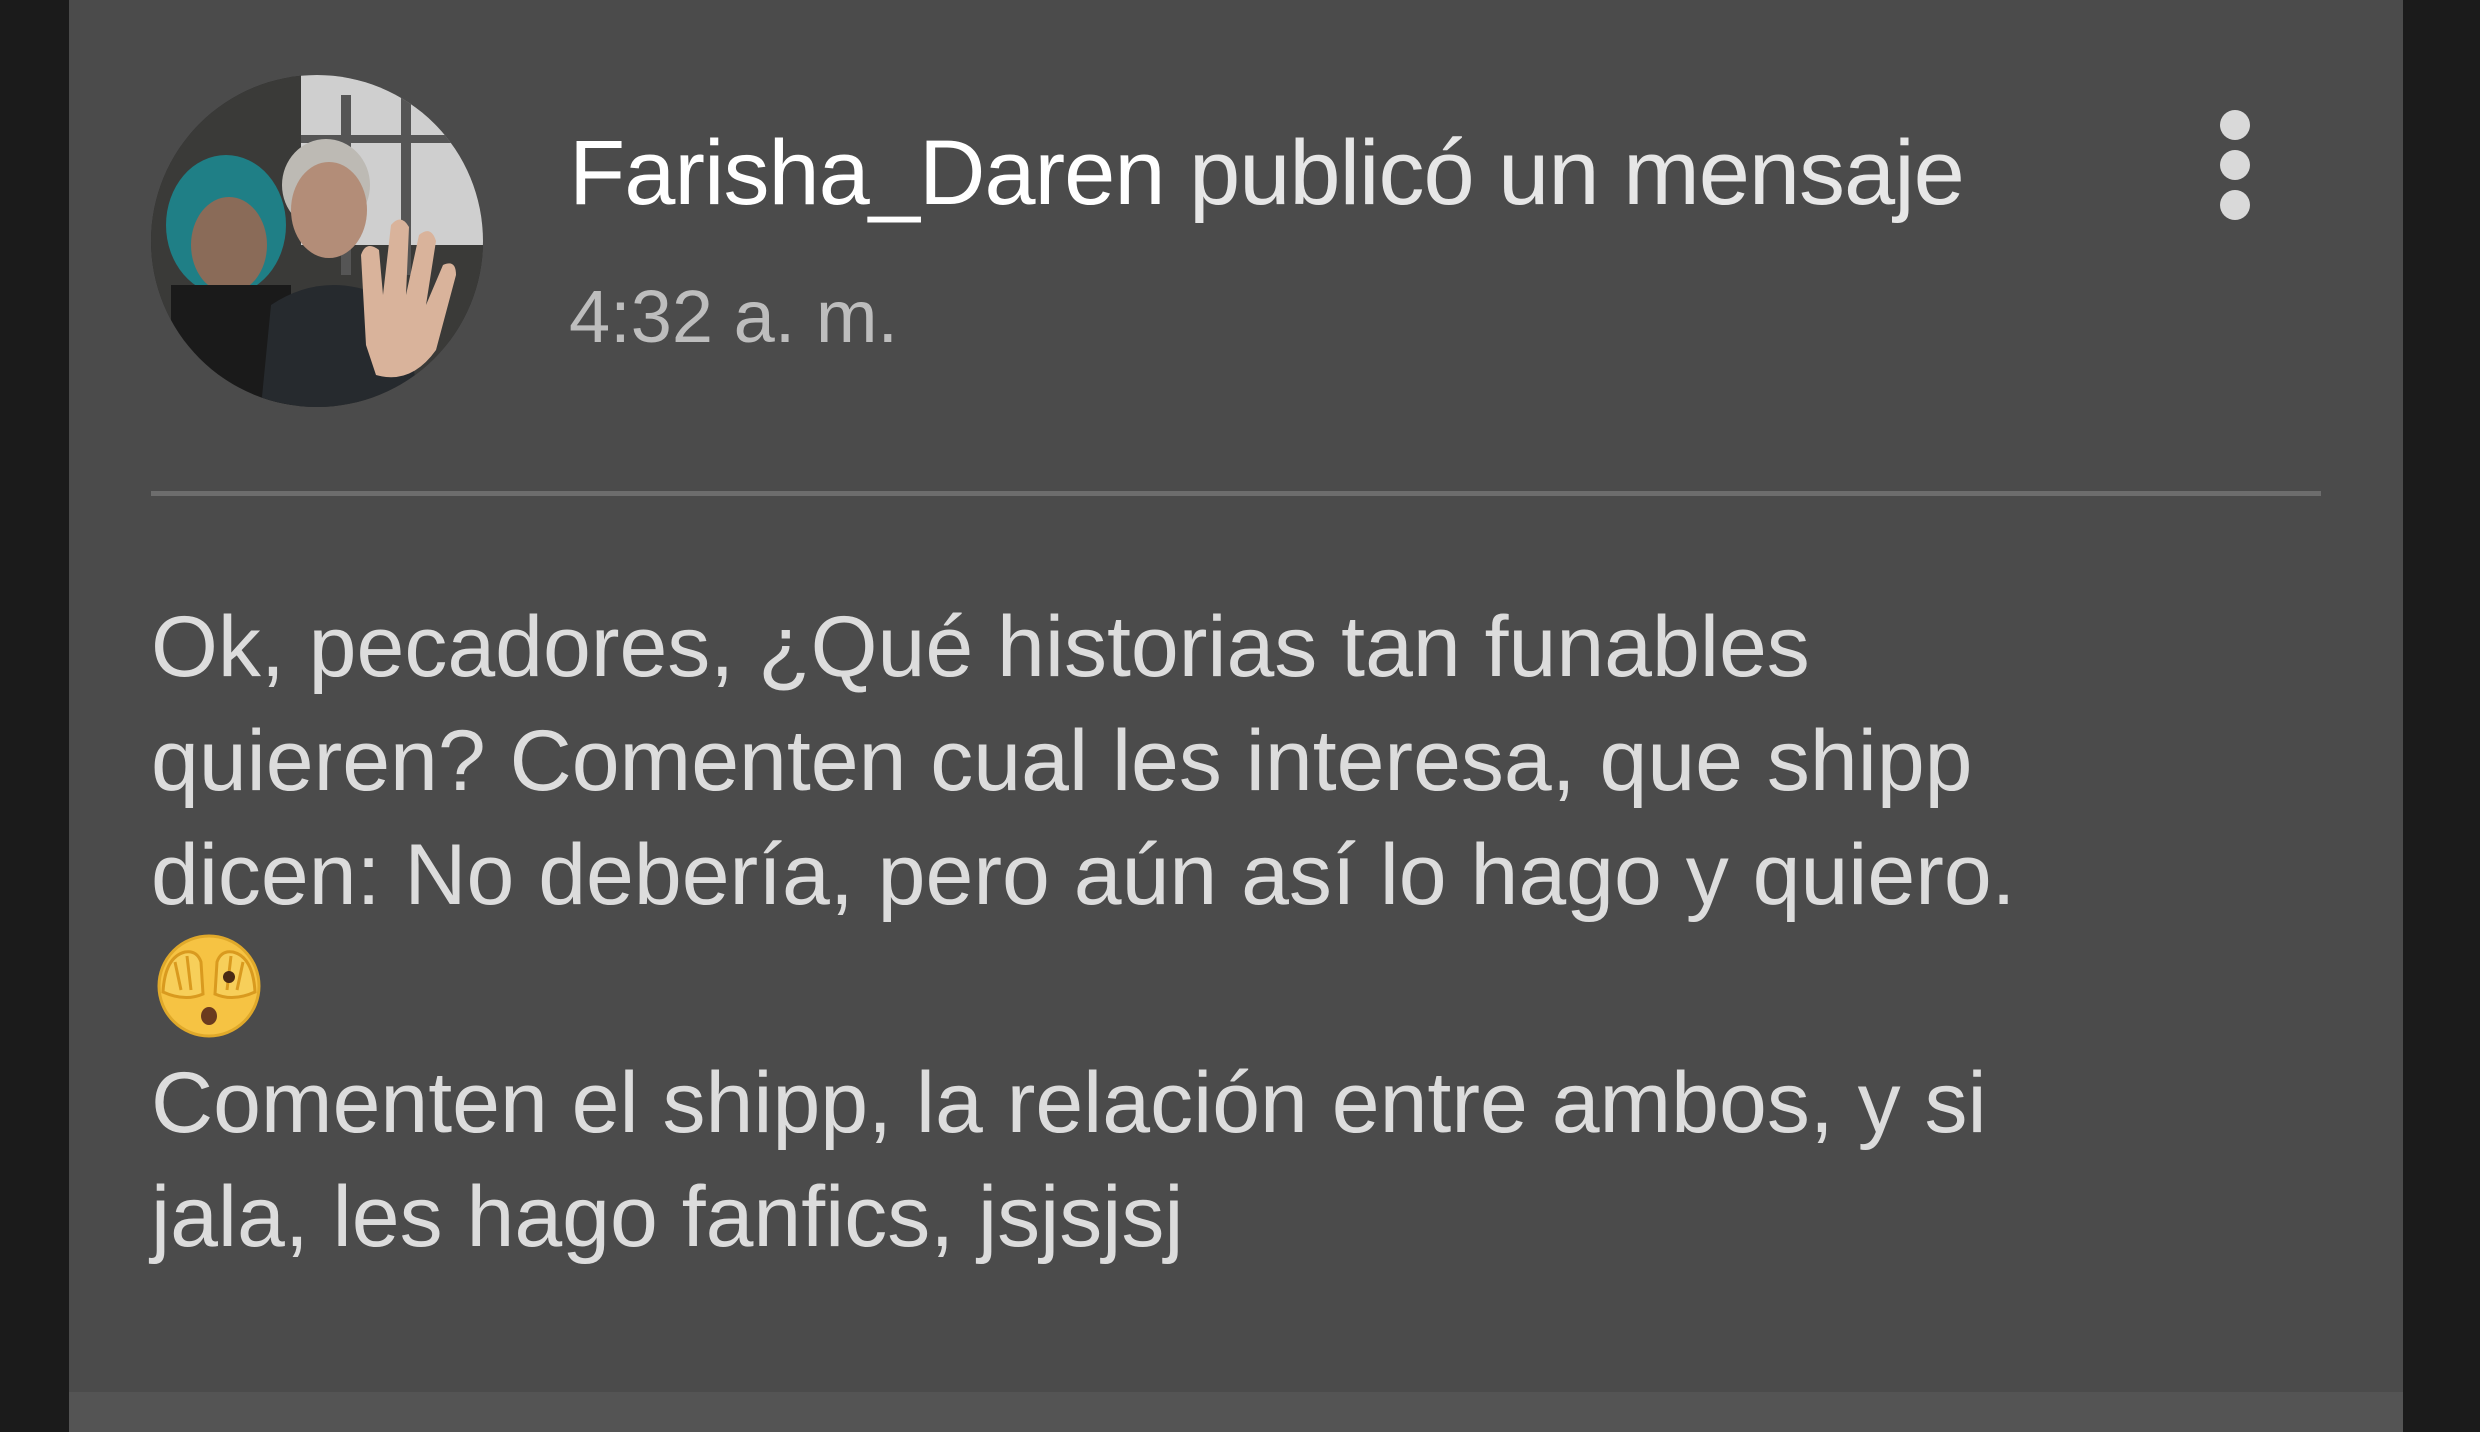 This screenshot has height=1432, width=2480. What do you see at coordinates (1564, 173) in the screenshot?
I see `post-action-text: publicó un mensaje` at bounding box center [1564, 173].